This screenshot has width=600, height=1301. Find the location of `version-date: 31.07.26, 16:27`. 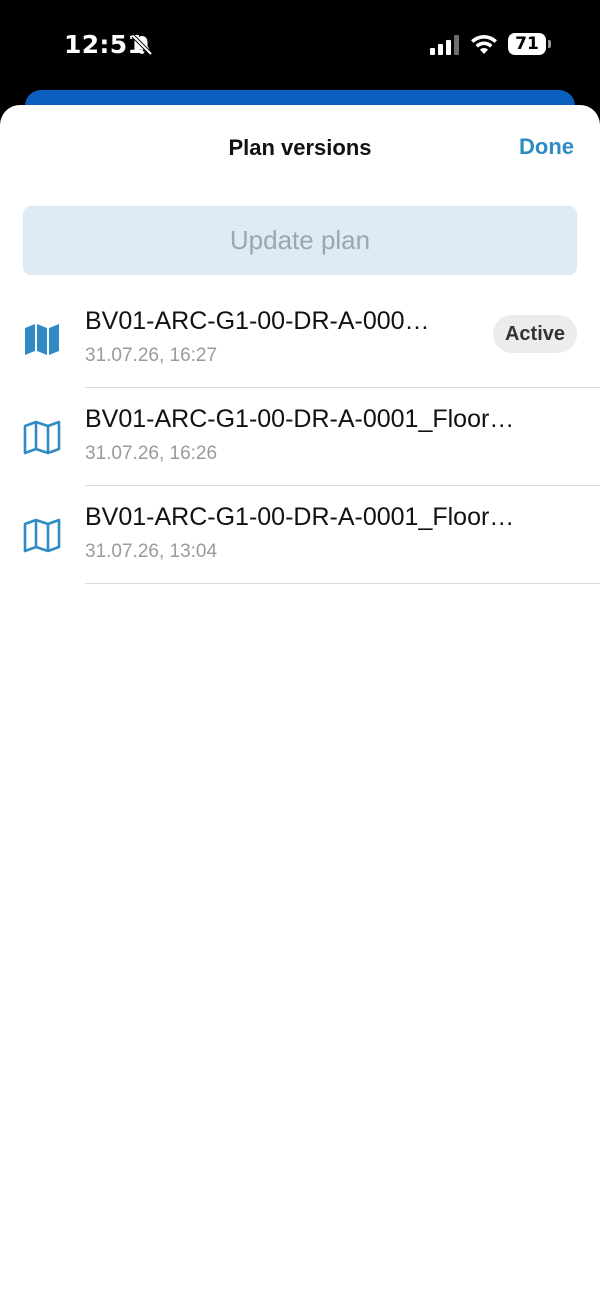

version-date: 31.07.26, 16:27 is located at coordinates (151, 355).